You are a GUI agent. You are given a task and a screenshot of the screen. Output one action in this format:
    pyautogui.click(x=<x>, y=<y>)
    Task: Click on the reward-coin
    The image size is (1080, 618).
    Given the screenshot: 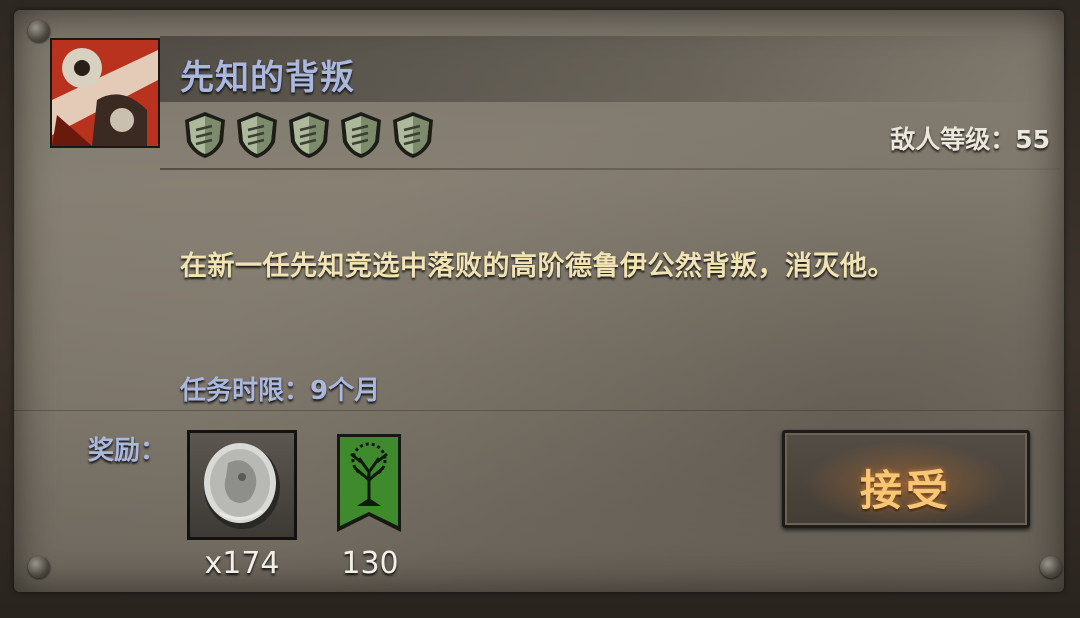 What is the action you would take?
    pyautogui.click(x=242, y=485)
    